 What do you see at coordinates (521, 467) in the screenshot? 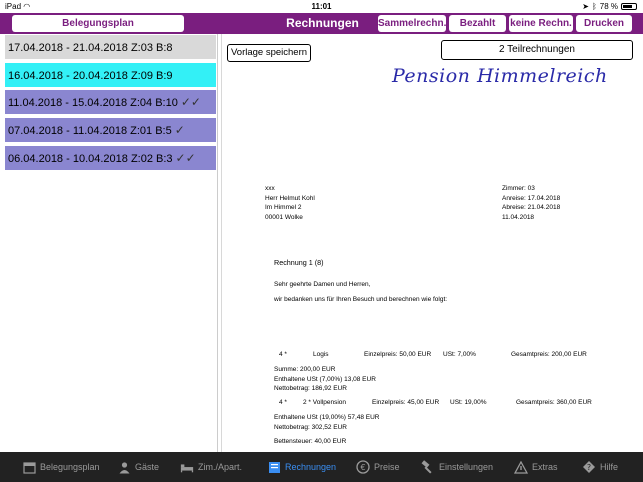
I see `extras-icon` at bounding box center [521, 467].